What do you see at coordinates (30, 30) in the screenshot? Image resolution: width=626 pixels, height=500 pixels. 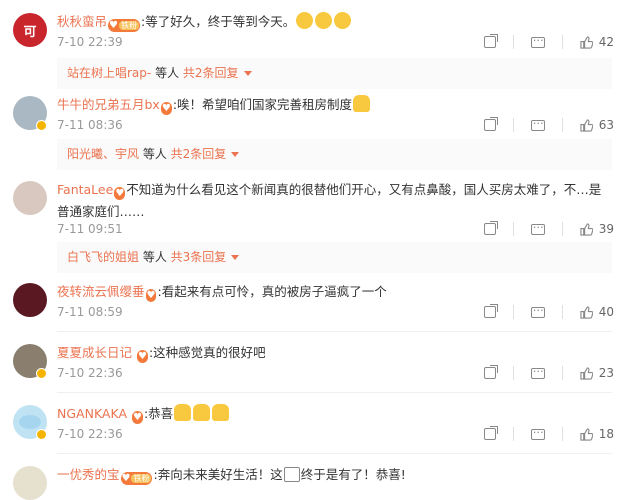 I see `avatar: 可` at bounding box center [30, 30].